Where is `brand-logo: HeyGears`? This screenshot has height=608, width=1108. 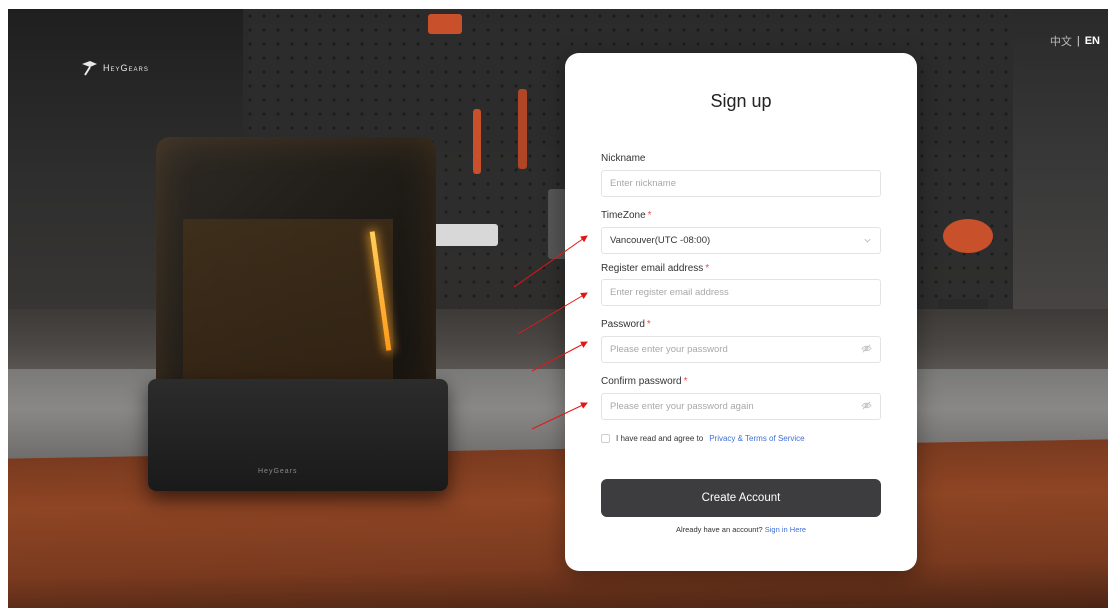
brand-logo: HeyGears is located at coordinates (114, 68).